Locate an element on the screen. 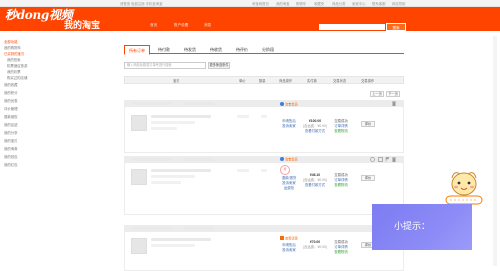  tab-all-orders: 所有订单 is located at coordinates (137, 50).